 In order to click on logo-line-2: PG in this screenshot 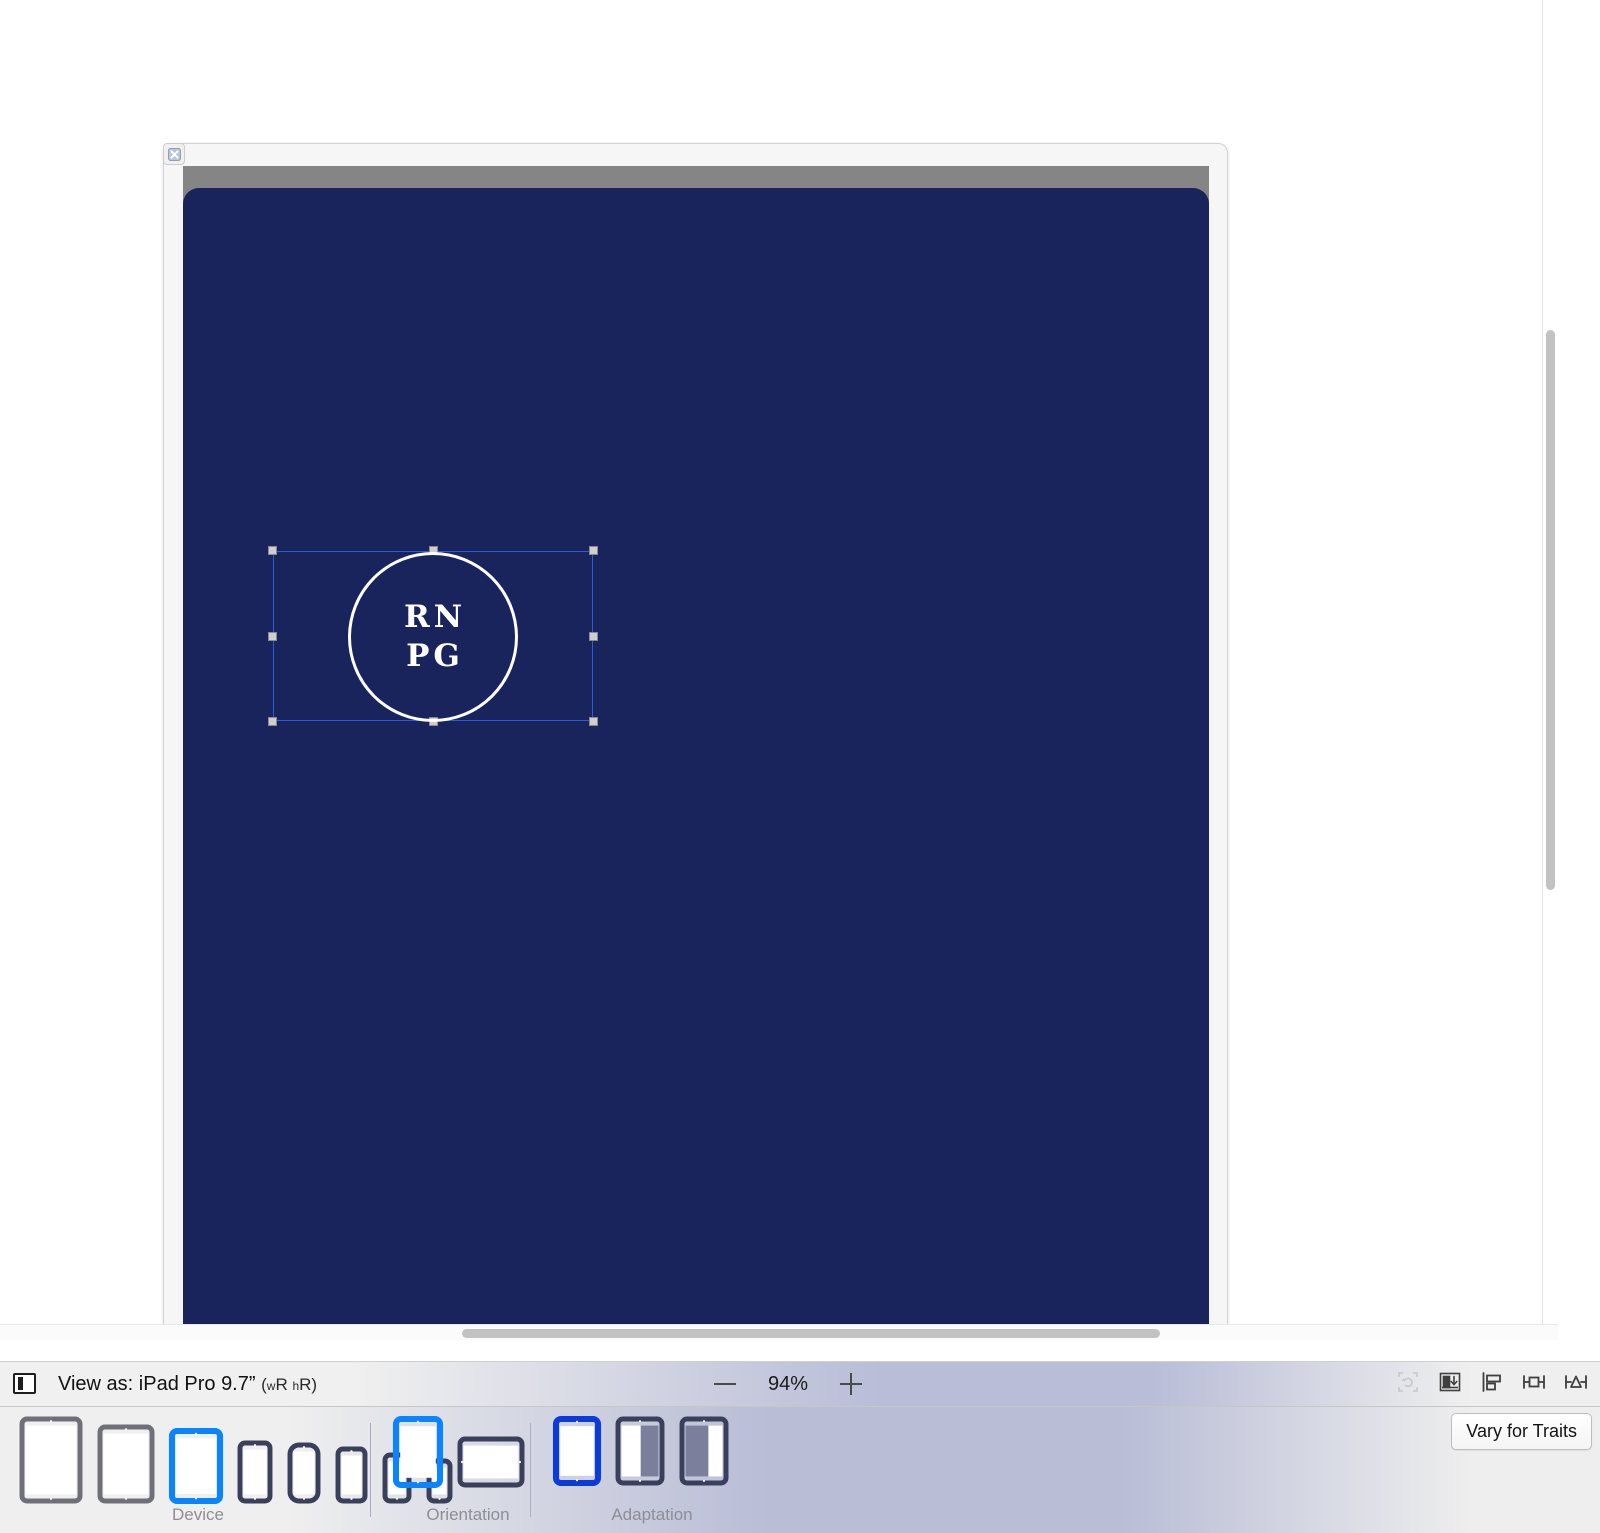, I will do `click(435, 656)`.